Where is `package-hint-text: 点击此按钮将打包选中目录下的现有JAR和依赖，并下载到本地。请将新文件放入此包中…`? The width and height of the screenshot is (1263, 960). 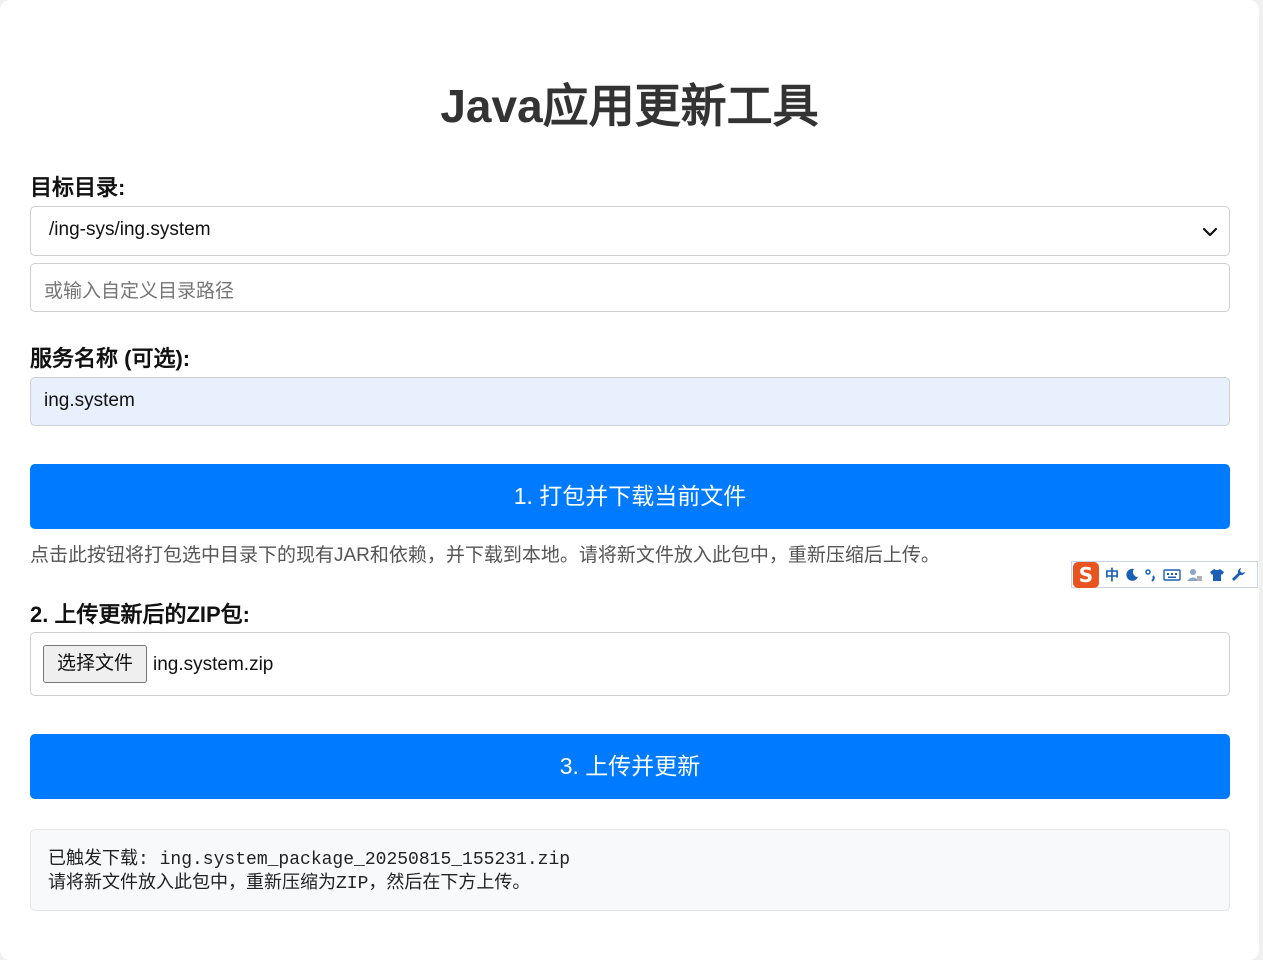 package-hint-text: 点击此按钮将打包选中目录下的现有JAR和依赖，并下载到本地。请将新文件放入此包中… is located at coordinates (485, 555).